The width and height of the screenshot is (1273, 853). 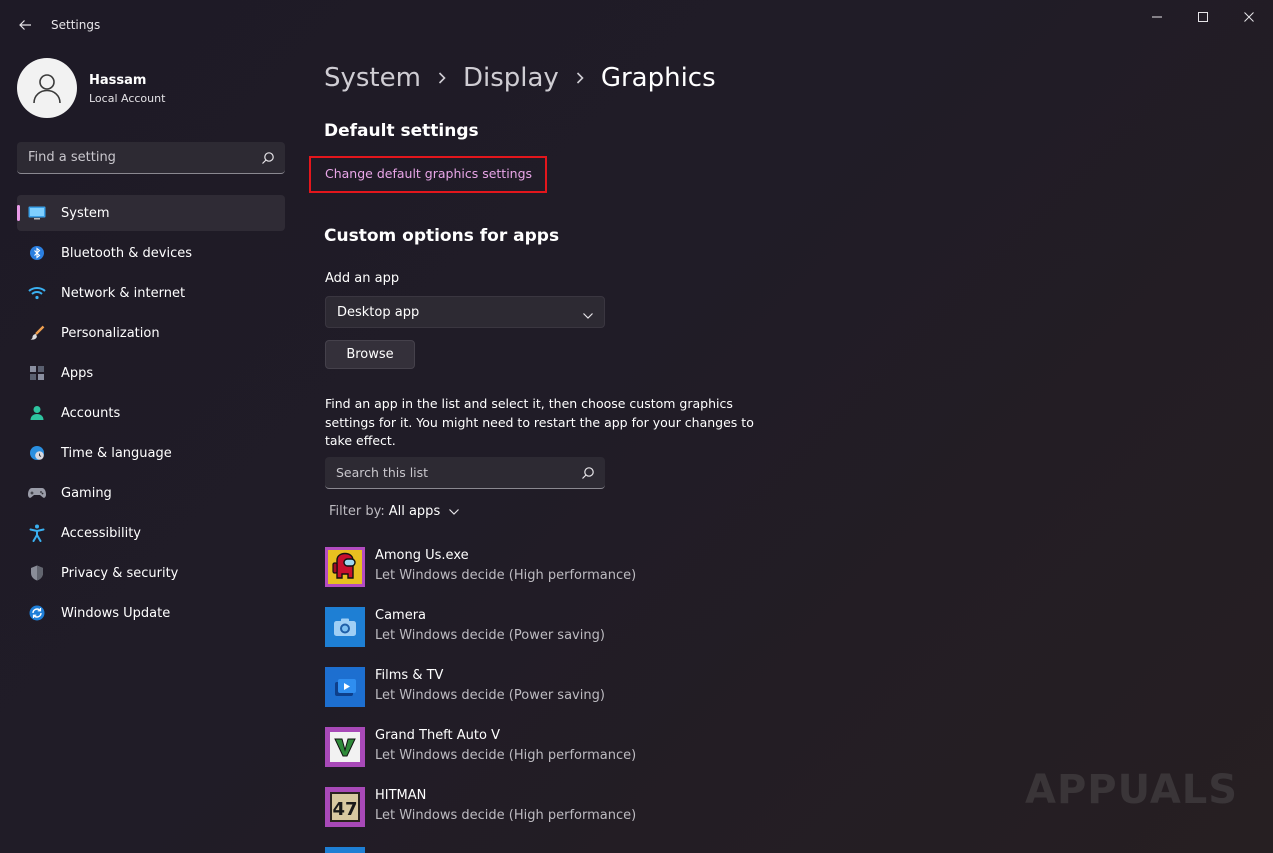 What do you see at coordinates (636, 25) in the screenshot?
I see `title-bar: Settings` at bounding box center [636, 25].